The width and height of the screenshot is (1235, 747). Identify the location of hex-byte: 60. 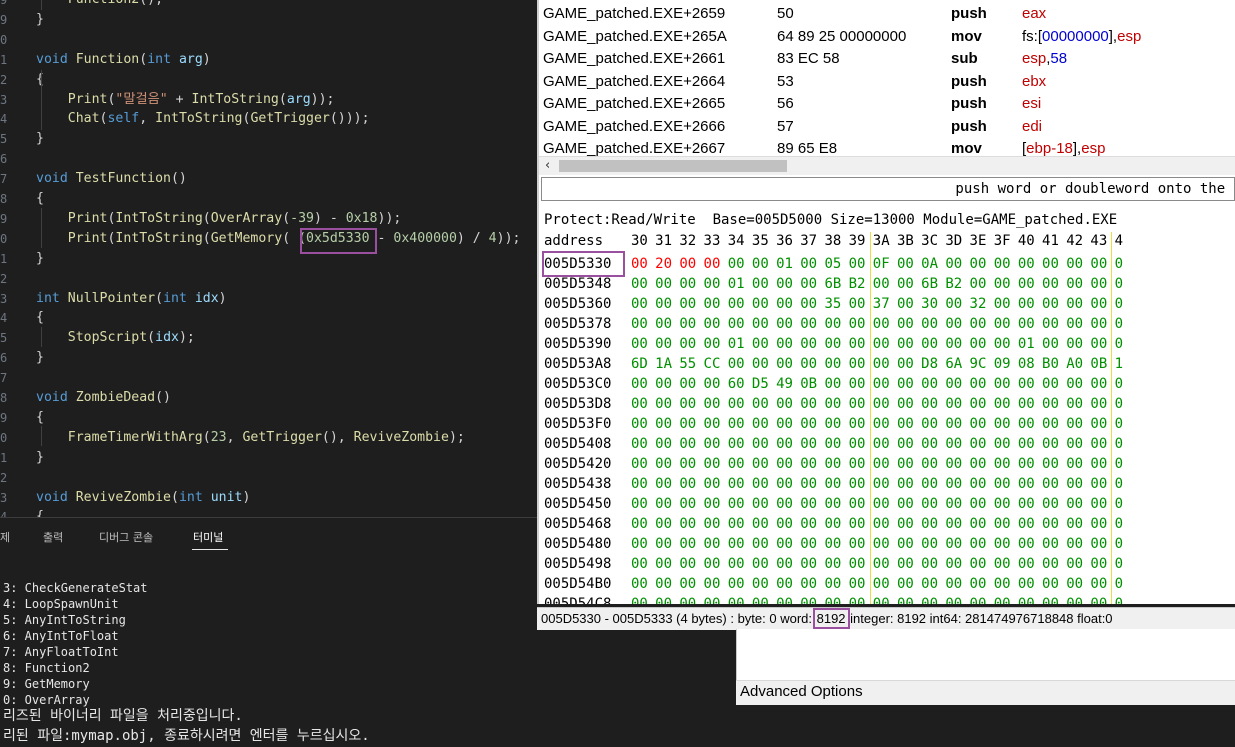
(739, 384).